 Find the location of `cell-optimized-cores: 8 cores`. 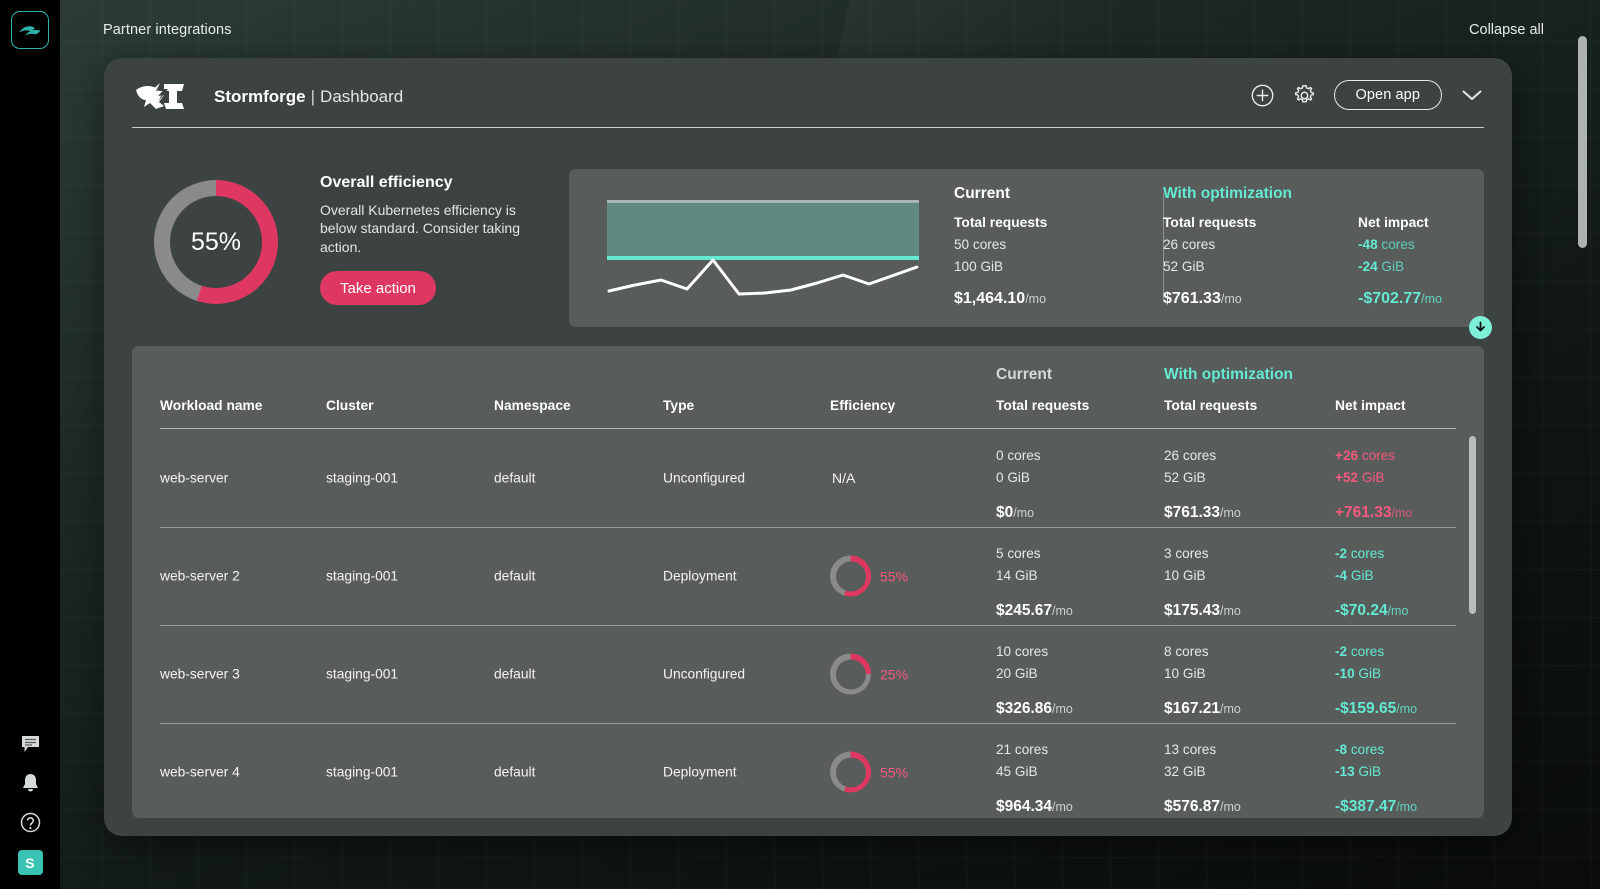

cell-optimized-cores: 8 cores is located at coordinates (1186, 651).